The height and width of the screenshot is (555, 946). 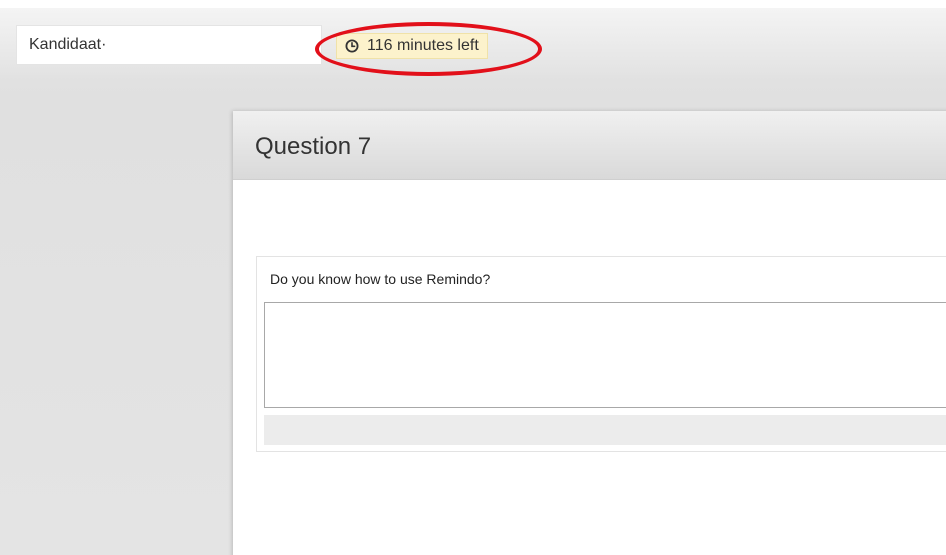 I want to click on candidate-name-field: Kandidaat·, so click(x=169, y=45).